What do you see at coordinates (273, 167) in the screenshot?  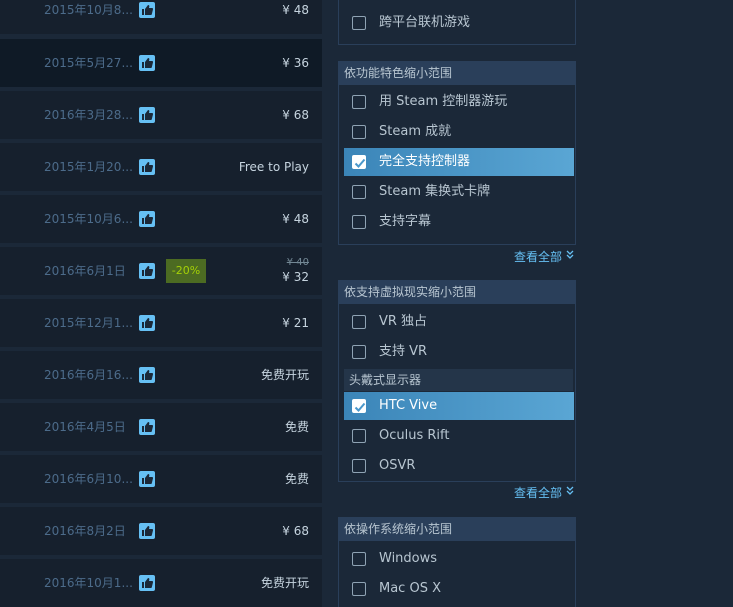 I see `price: Free to Play` at bounding box center [273, 167].